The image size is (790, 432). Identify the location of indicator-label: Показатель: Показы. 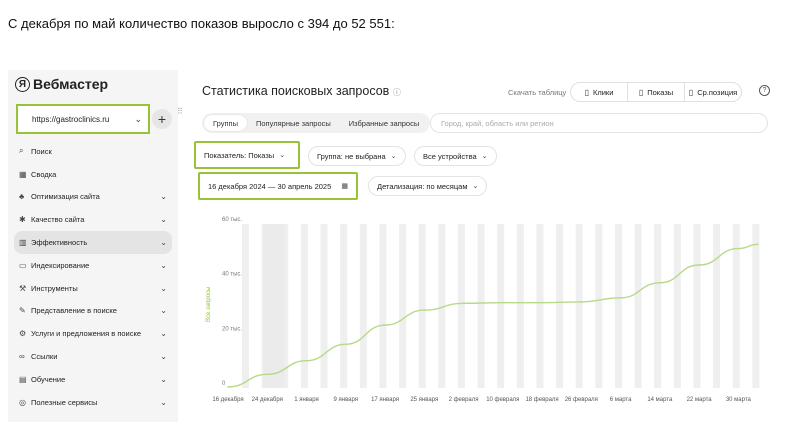
(239, 155).